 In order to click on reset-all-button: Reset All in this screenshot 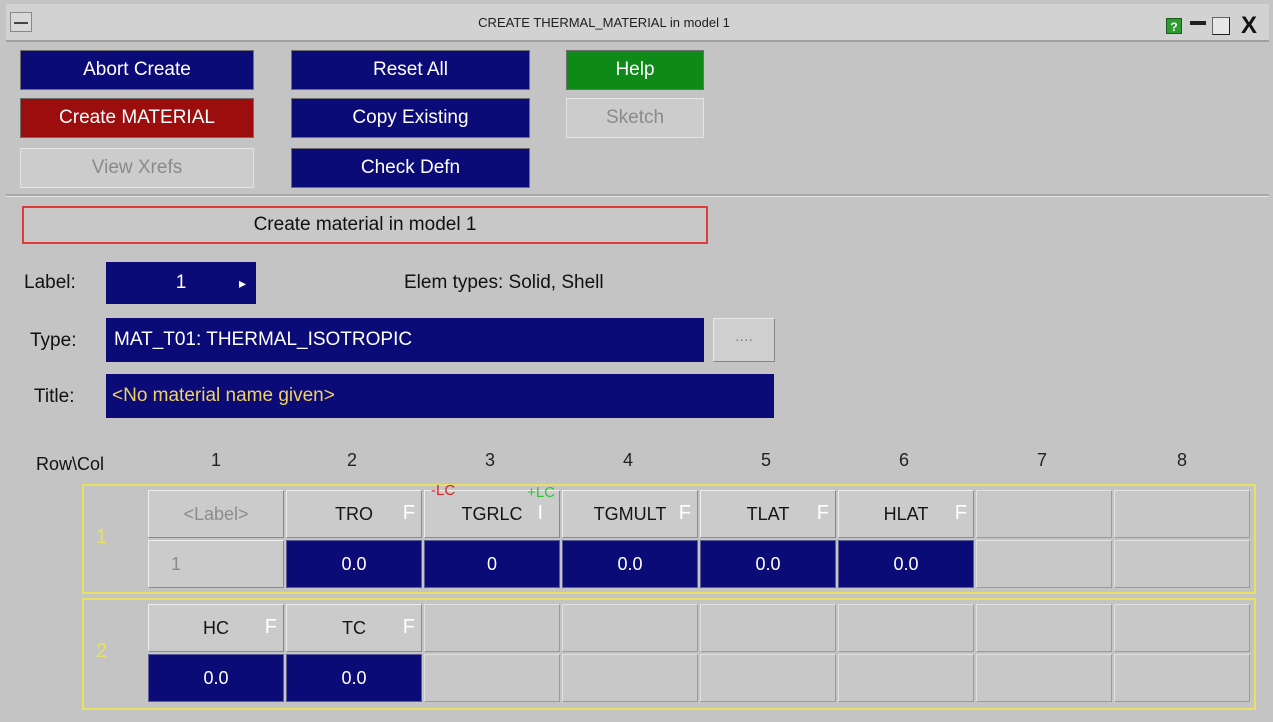, I will do `click(410, 70)`.